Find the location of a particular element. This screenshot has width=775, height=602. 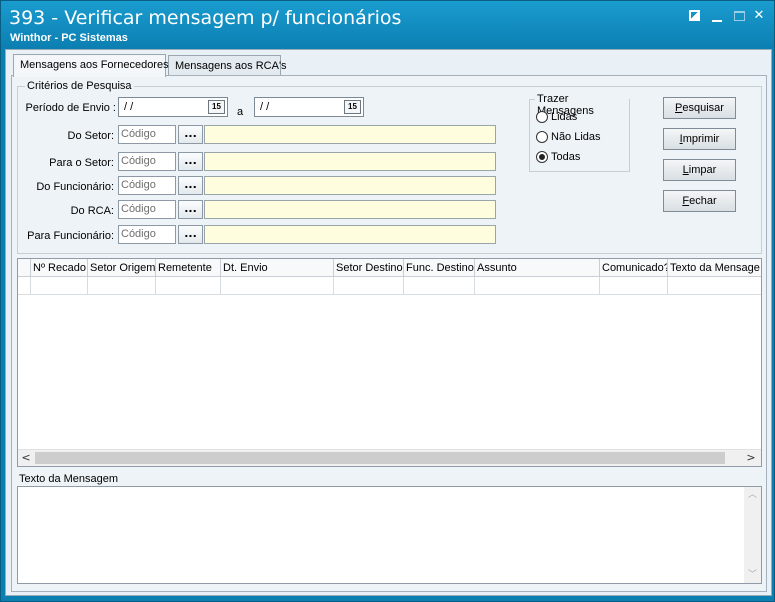

do-funcionario-label: Do Funcionário: is located at coordinates (75, 187).